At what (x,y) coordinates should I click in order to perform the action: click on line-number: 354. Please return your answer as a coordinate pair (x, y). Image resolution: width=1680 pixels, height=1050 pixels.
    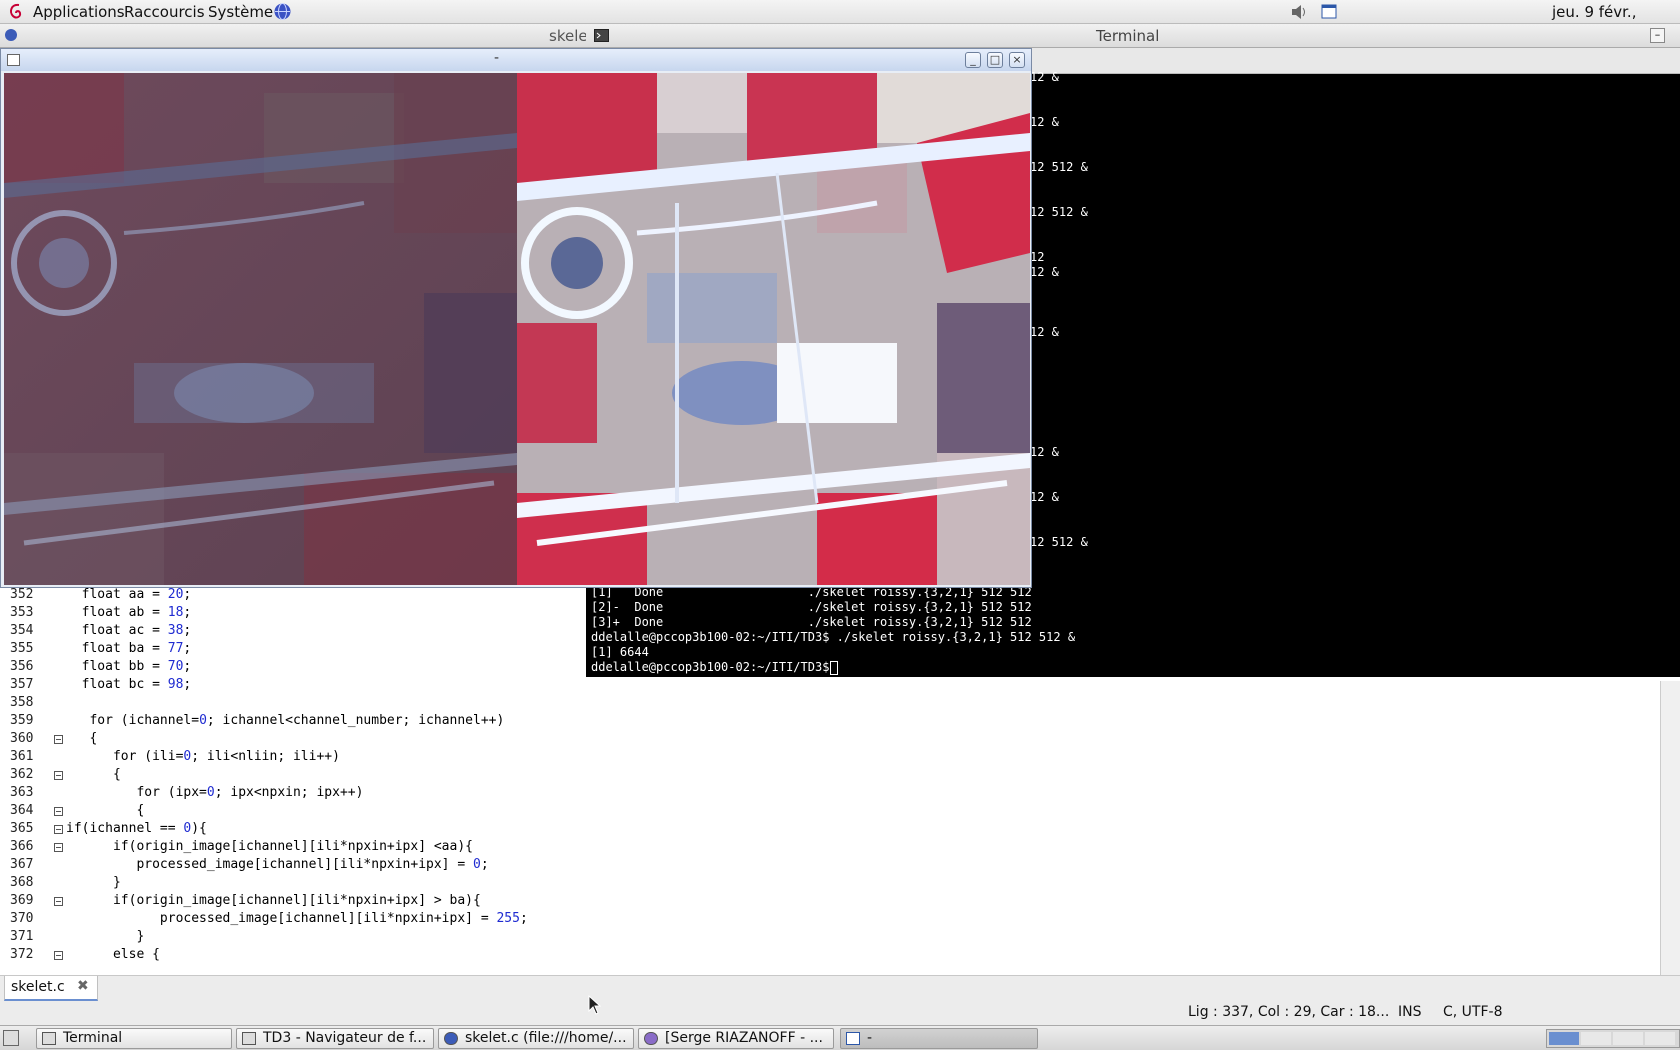
    Looking at the image, I should click on (22, 630).